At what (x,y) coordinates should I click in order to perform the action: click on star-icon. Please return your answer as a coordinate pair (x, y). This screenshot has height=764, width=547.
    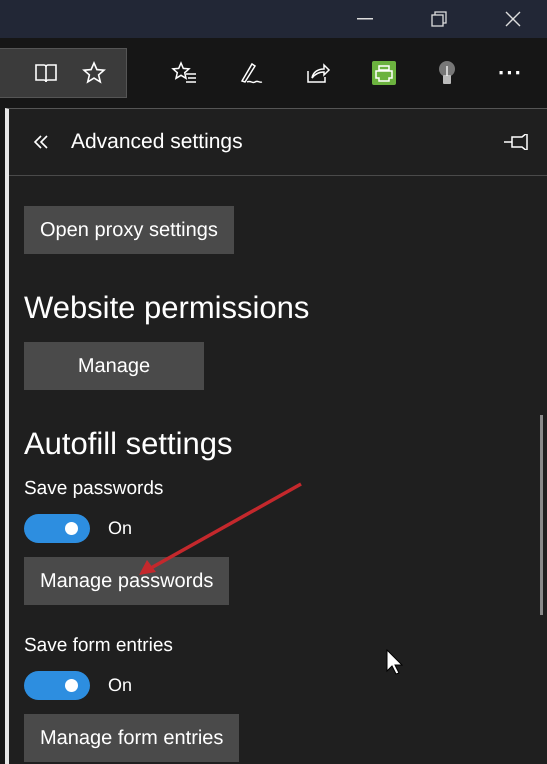
    Looking at the image, I should click on (94, 73).